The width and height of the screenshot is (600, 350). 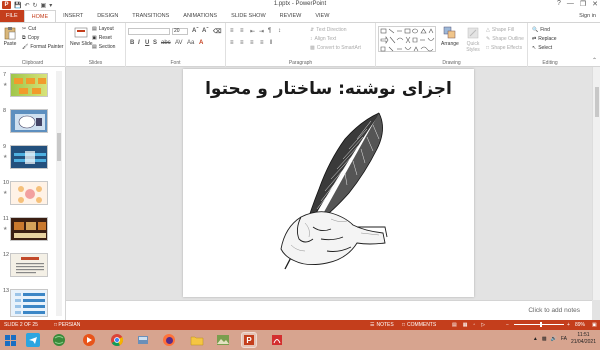 I want to click on tab-insert: INSERT, so click(x=73, y=16).